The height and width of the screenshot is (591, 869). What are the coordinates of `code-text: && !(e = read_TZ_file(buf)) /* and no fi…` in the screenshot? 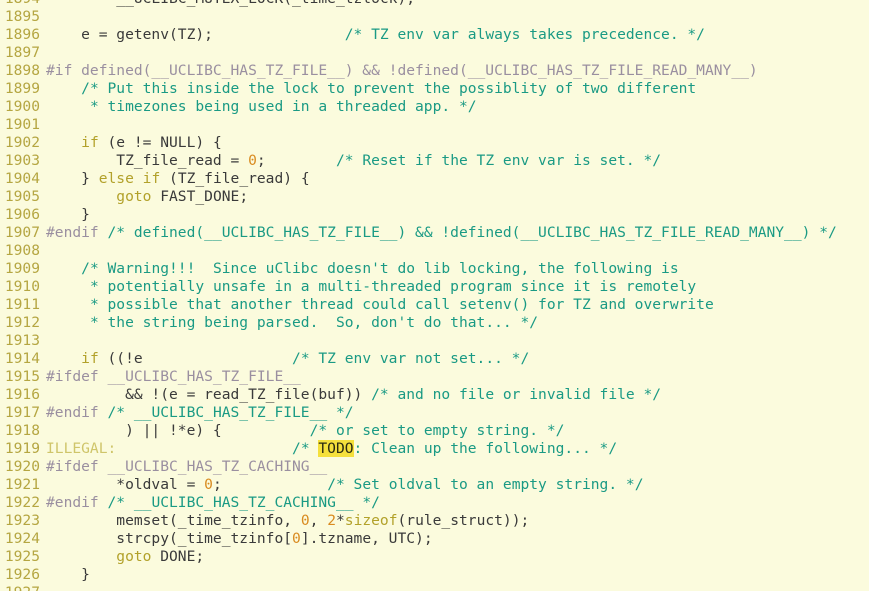 It's located at (353, 394).